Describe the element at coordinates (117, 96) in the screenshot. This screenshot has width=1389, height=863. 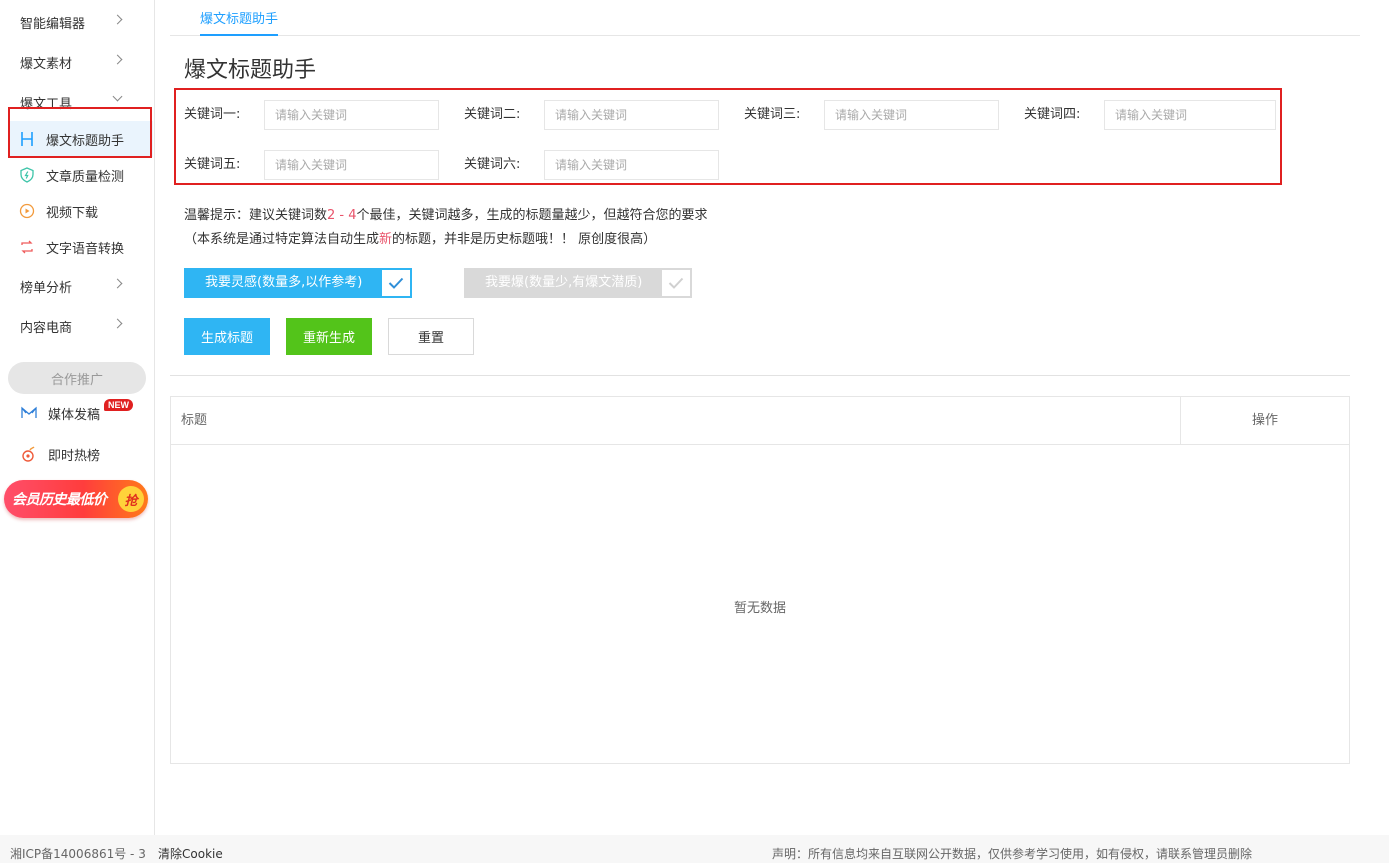
I see `chevron-down-icon` at that location.